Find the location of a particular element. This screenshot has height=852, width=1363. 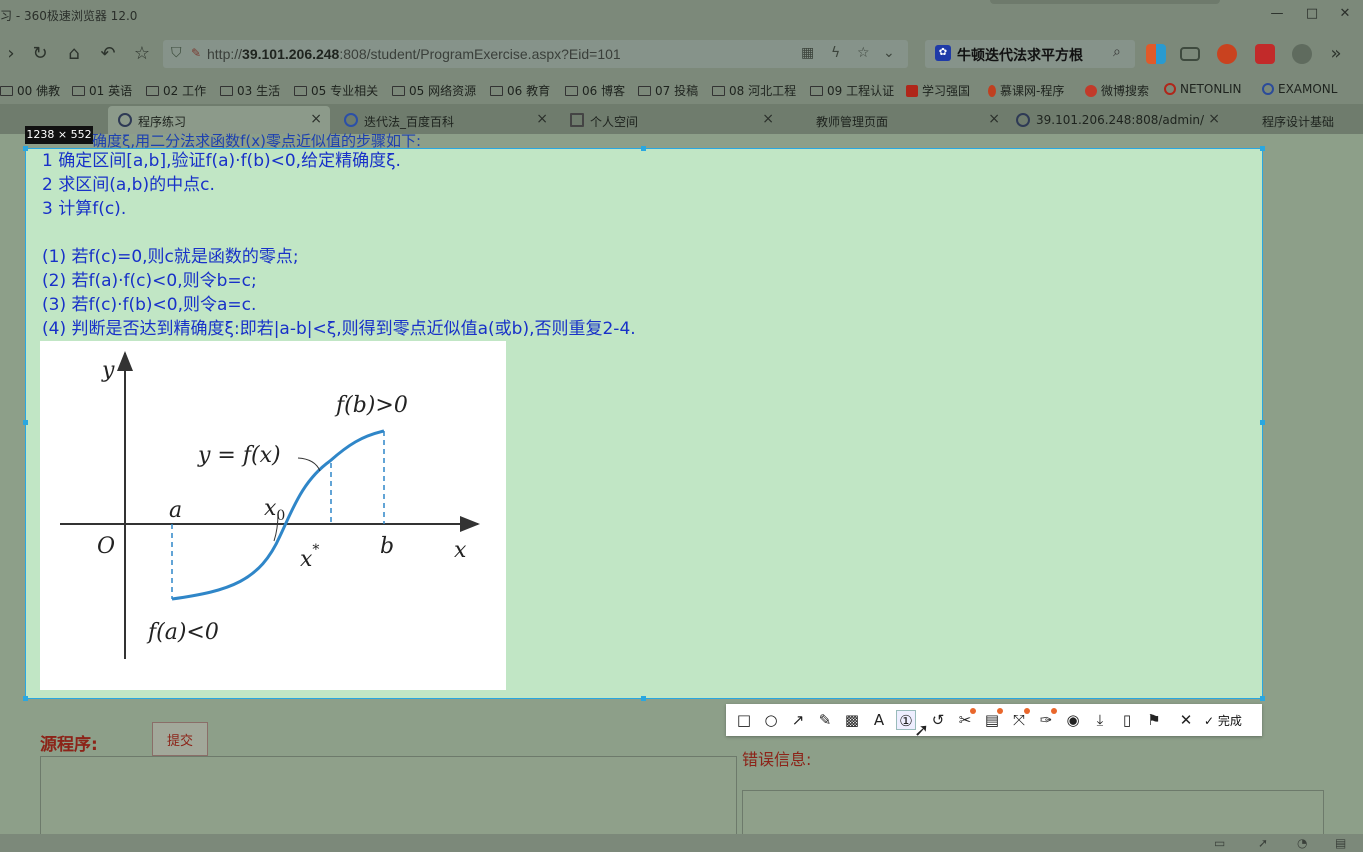

undo-close-icon: ↶ is located at coordinates (108, 54).